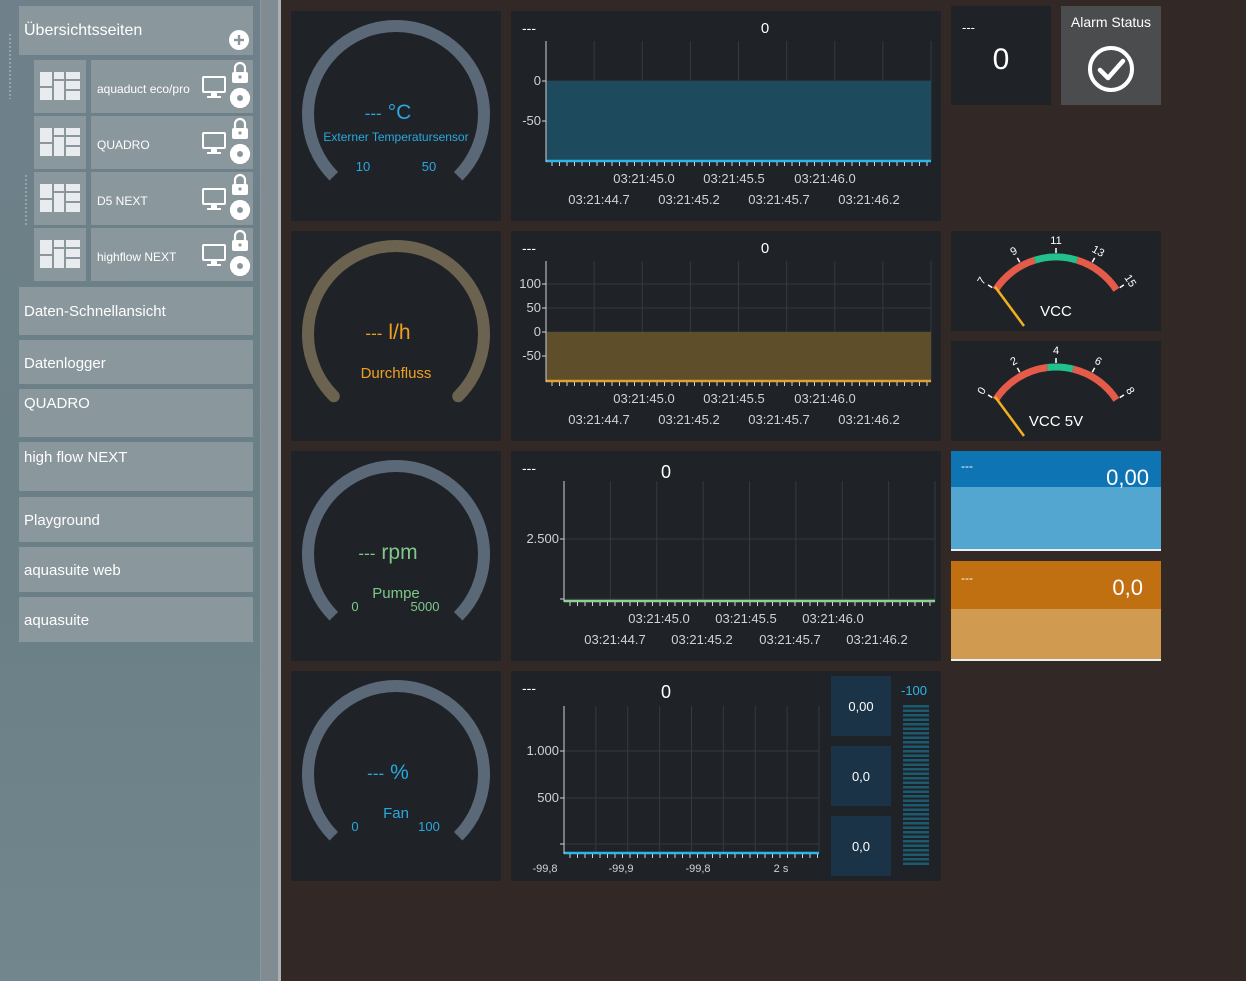 The height and width of the screenshot is (981, 1246). What do you see at coordinates (279, 490) in the screenshot?
I see `sidebar-divider` at bounding box center [279, 490].